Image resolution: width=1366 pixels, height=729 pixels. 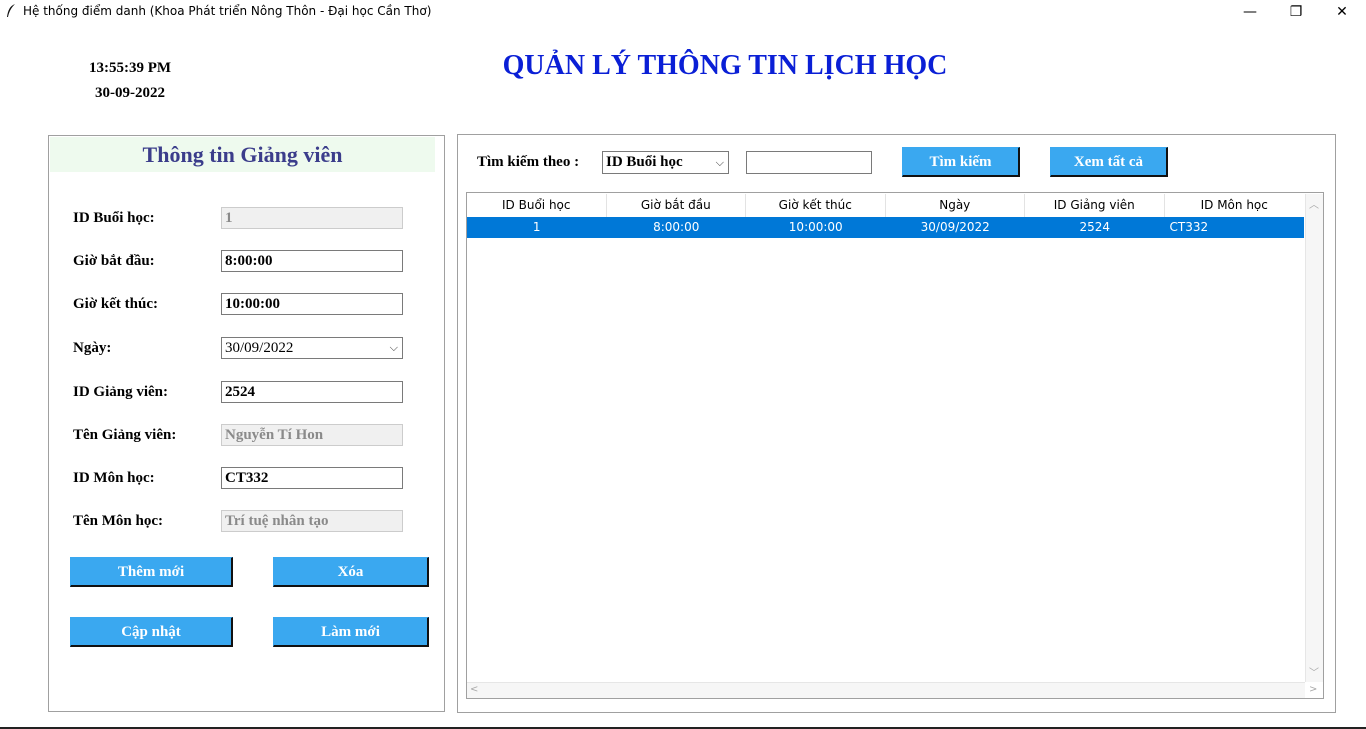 What do you see at coordinates (130, 68) in the screenshot?
I see `clock-time: 13:55:39 PM` at bounding box center [130, 68].